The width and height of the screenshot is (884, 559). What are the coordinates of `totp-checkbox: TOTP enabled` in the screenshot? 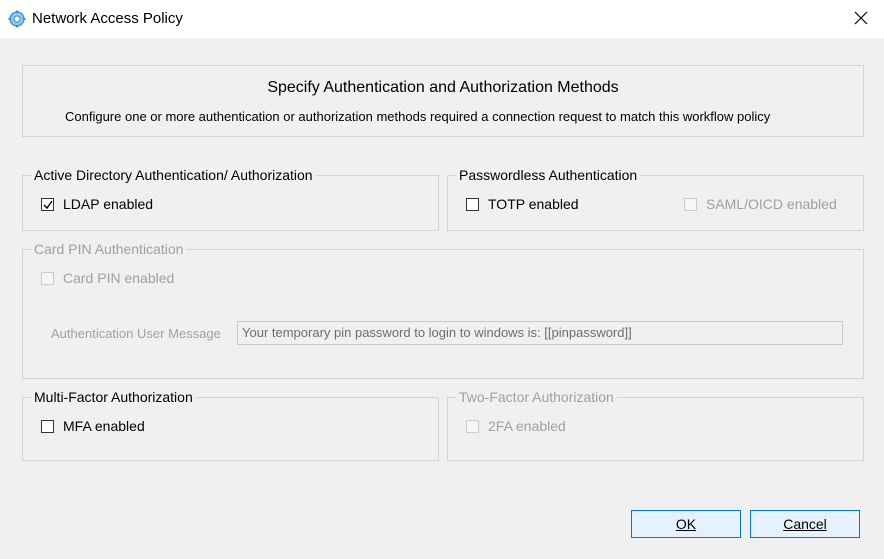 It's located at (522, 204).